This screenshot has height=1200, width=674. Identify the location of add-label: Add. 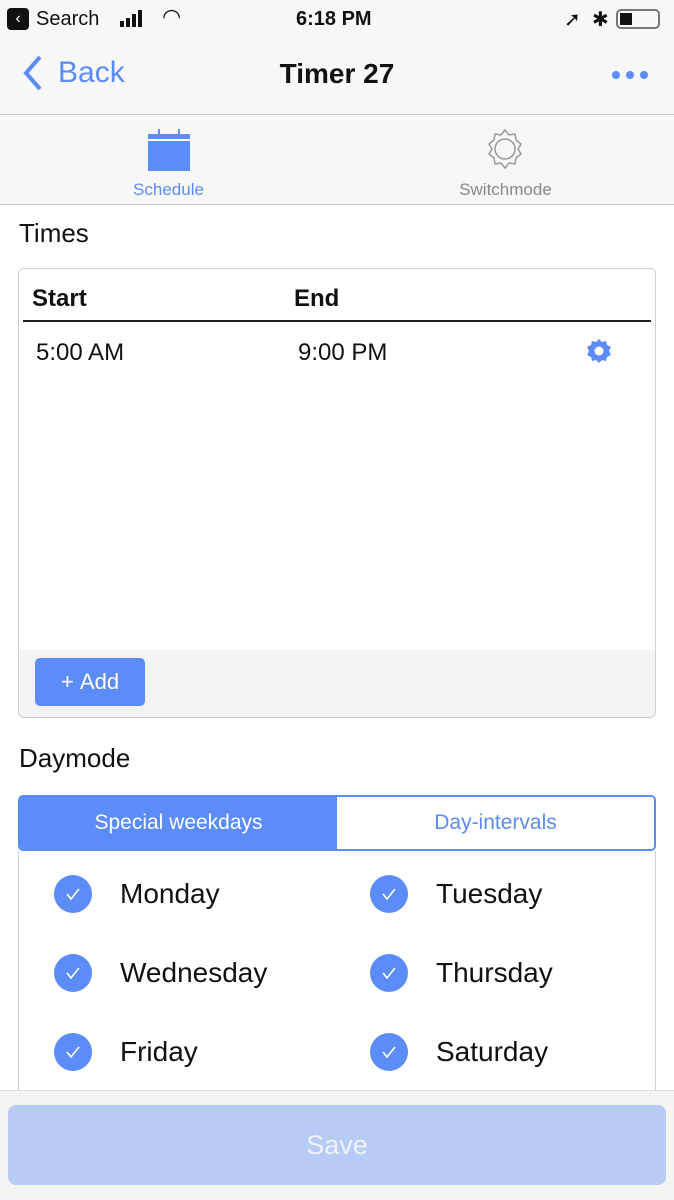
(99, 681).